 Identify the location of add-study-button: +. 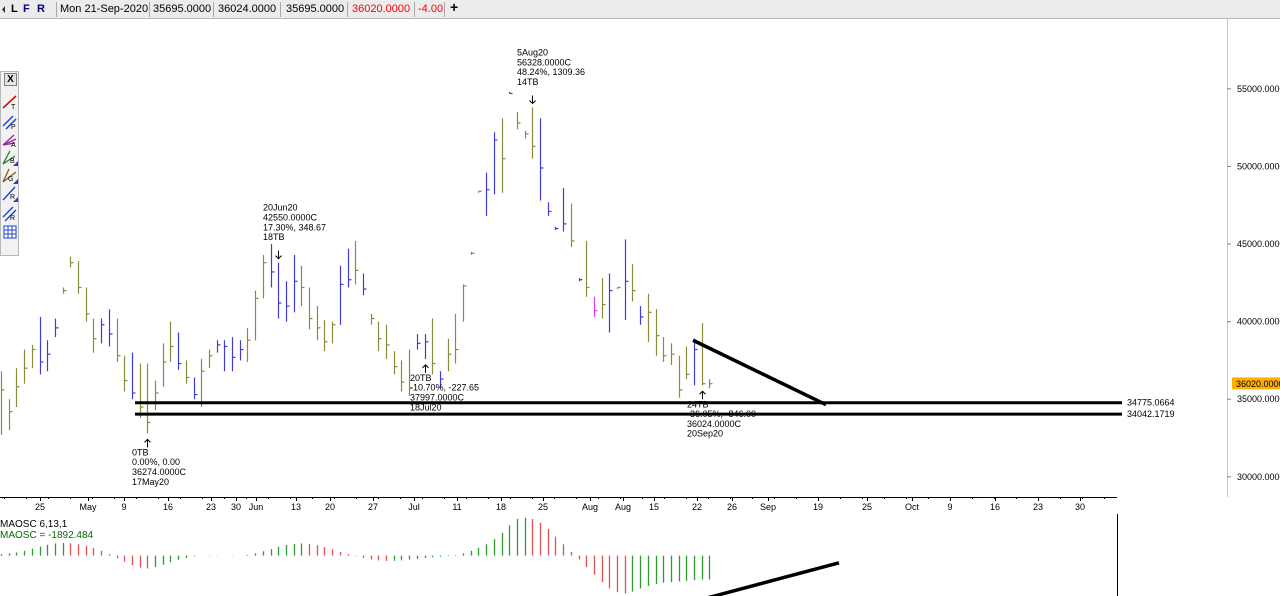
(454, 7).